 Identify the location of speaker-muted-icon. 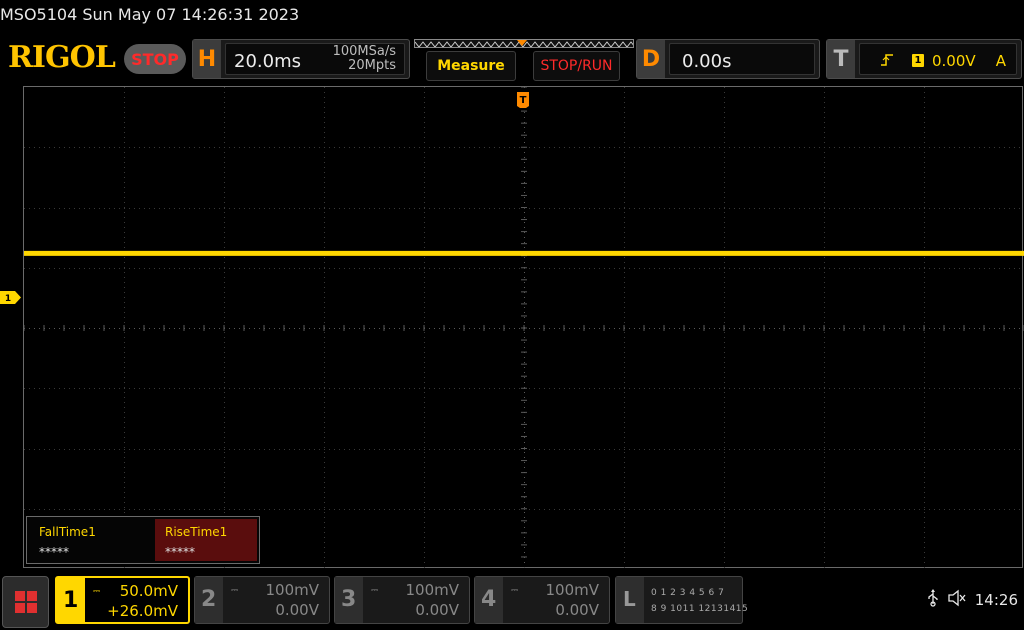
(957, 600).